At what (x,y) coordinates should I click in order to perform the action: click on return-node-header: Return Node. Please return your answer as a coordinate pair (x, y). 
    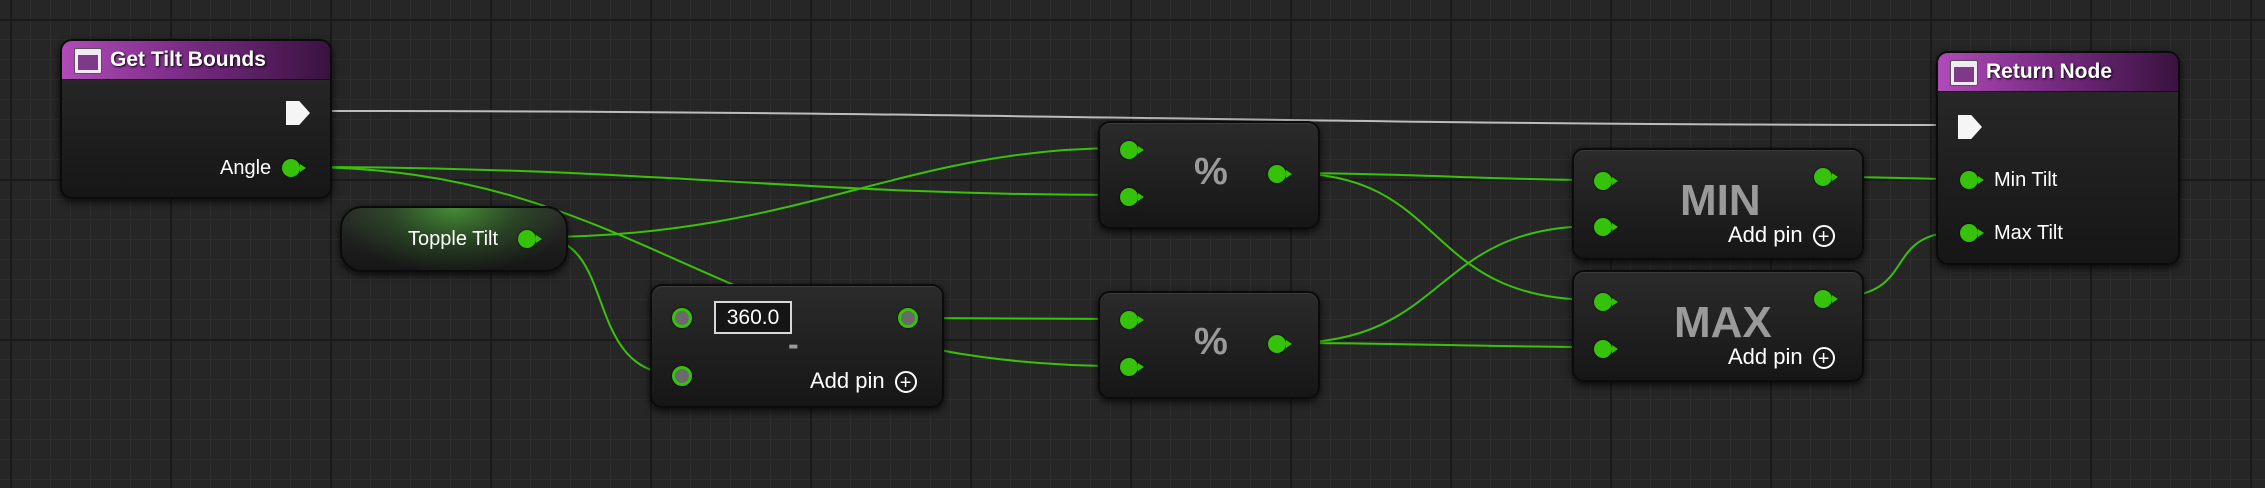
    Looking at the image, I should click on (2058, 72).